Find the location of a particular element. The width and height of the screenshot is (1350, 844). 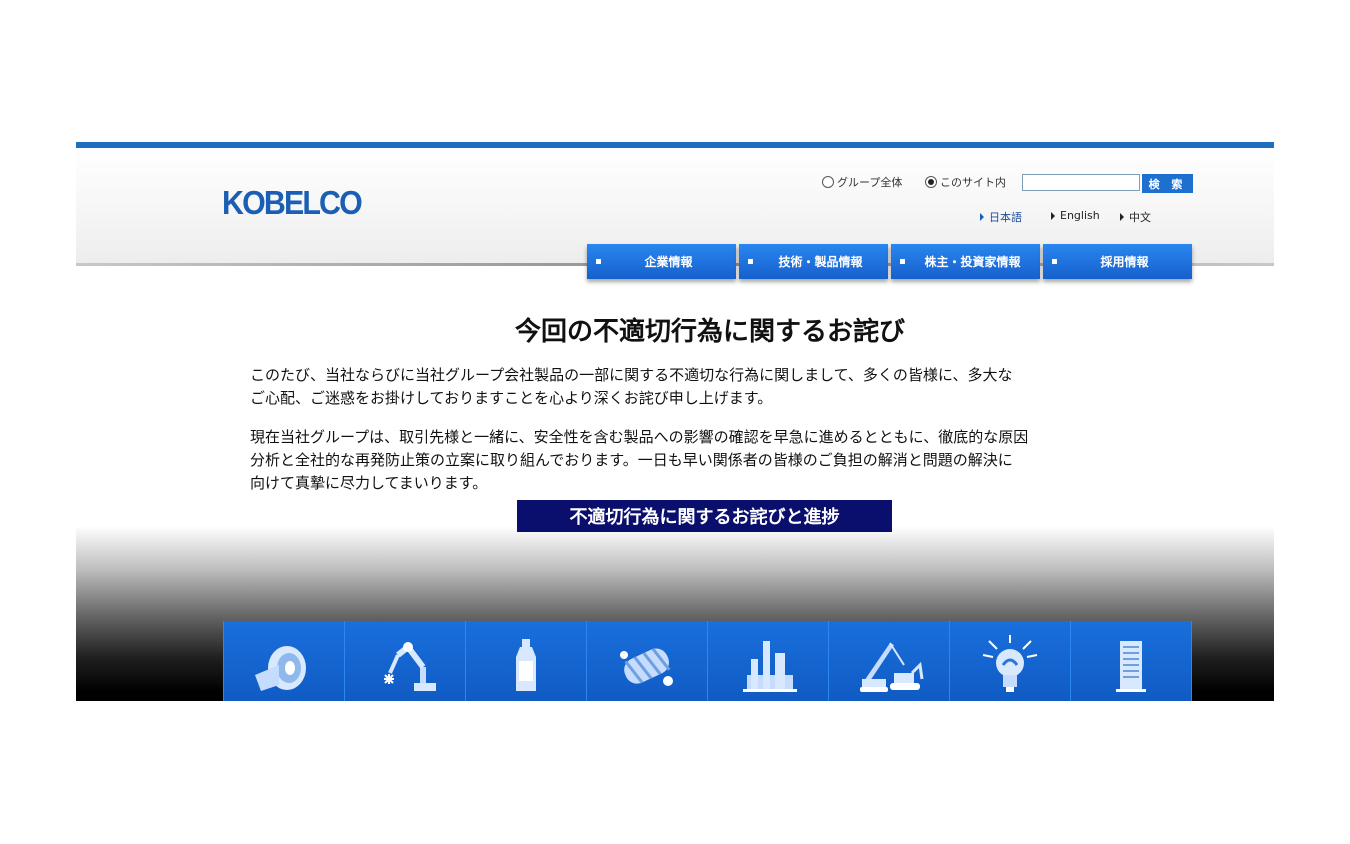

business-icons-strip is located at coordinates (707, 661).